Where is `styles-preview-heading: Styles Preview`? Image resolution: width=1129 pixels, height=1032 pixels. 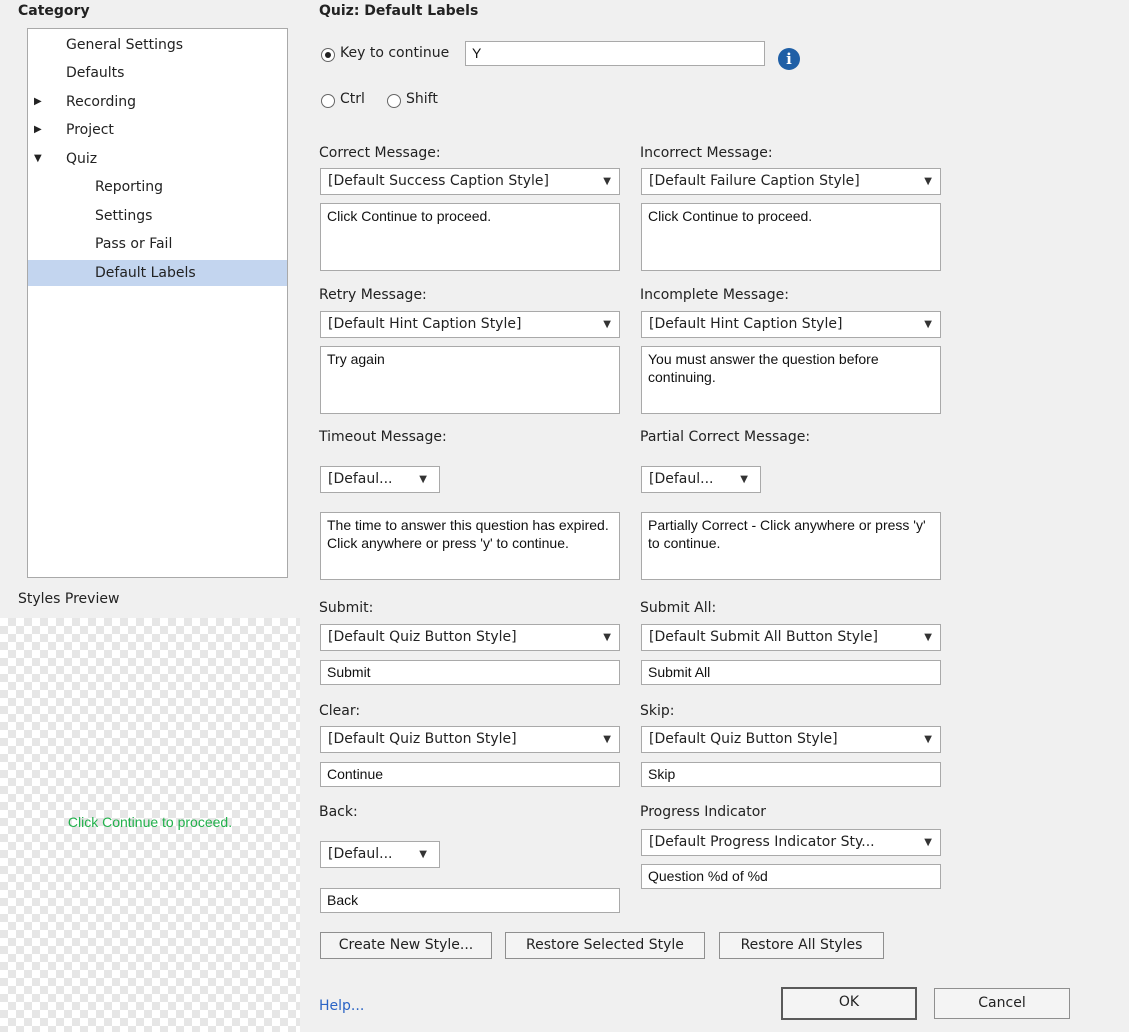
styles-preview-heading: Styles Preview is located at coordinates (69, 599).